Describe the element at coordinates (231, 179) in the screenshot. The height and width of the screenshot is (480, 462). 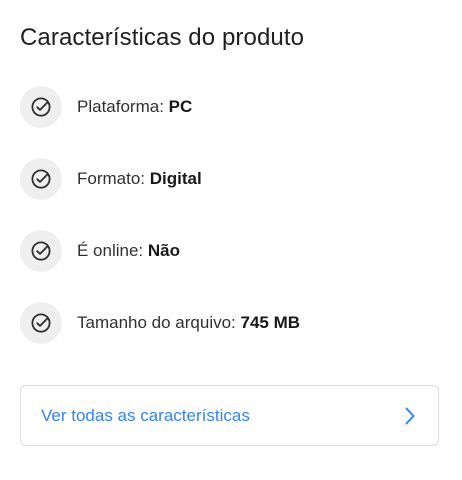
I see `feature-format: Formato: Digital` at that location.